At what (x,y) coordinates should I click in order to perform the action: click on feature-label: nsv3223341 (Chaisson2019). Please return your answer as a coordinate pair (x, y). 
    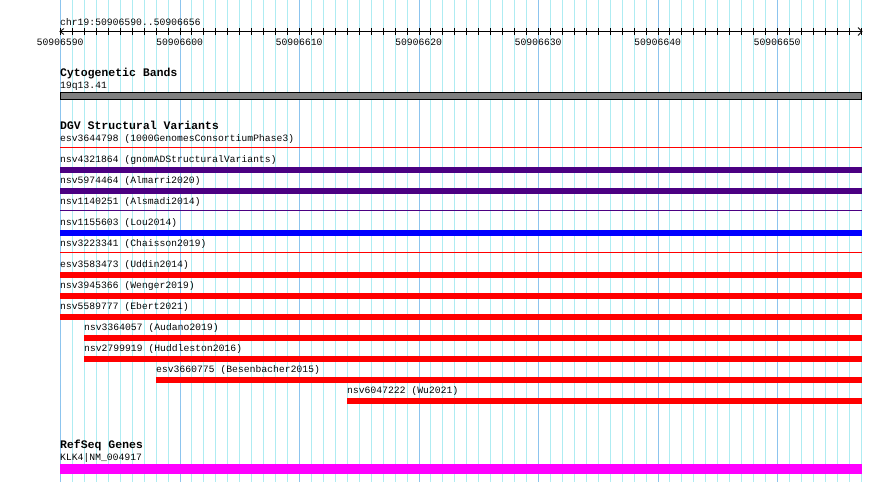
    Looking at the image, I should click on (133, 244).